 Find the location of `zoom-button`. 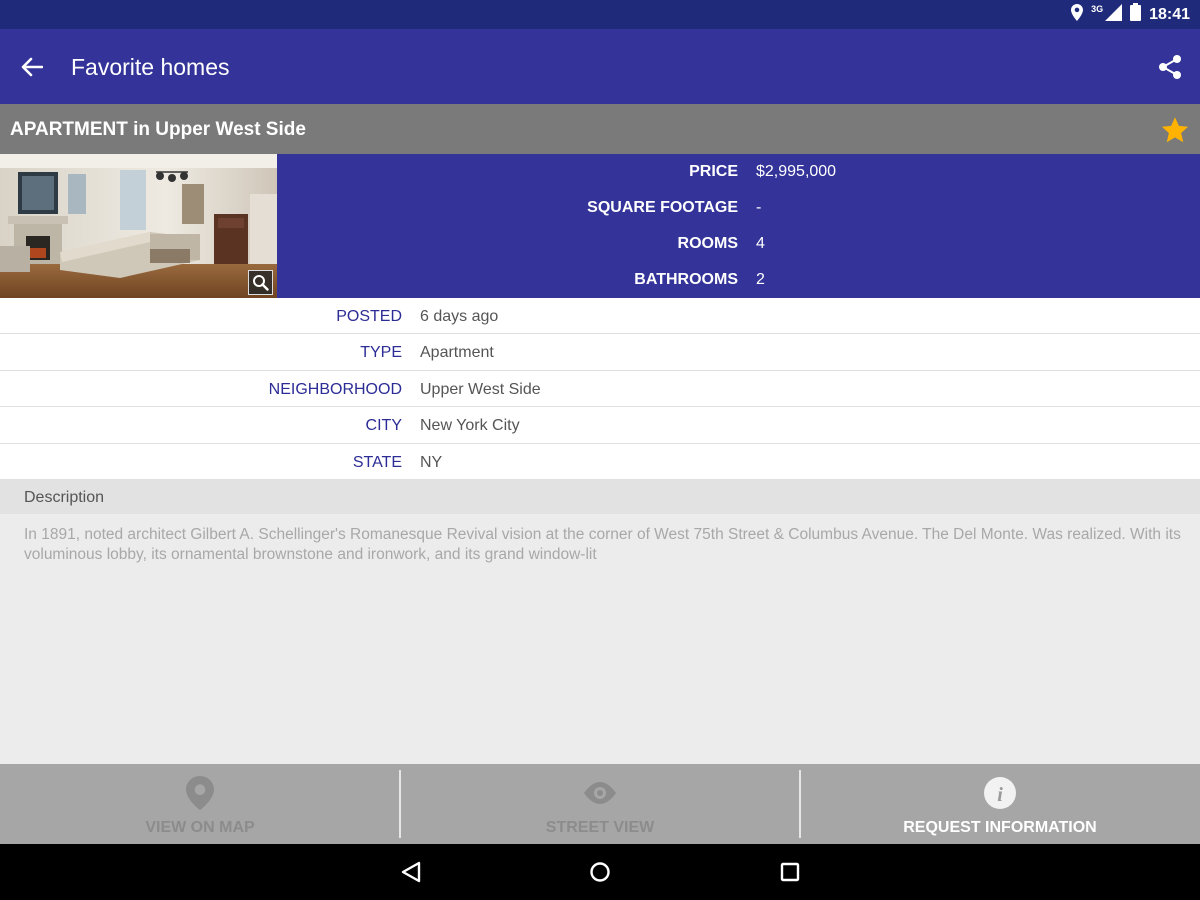

zoom-button is located at coordinates (260, 282).